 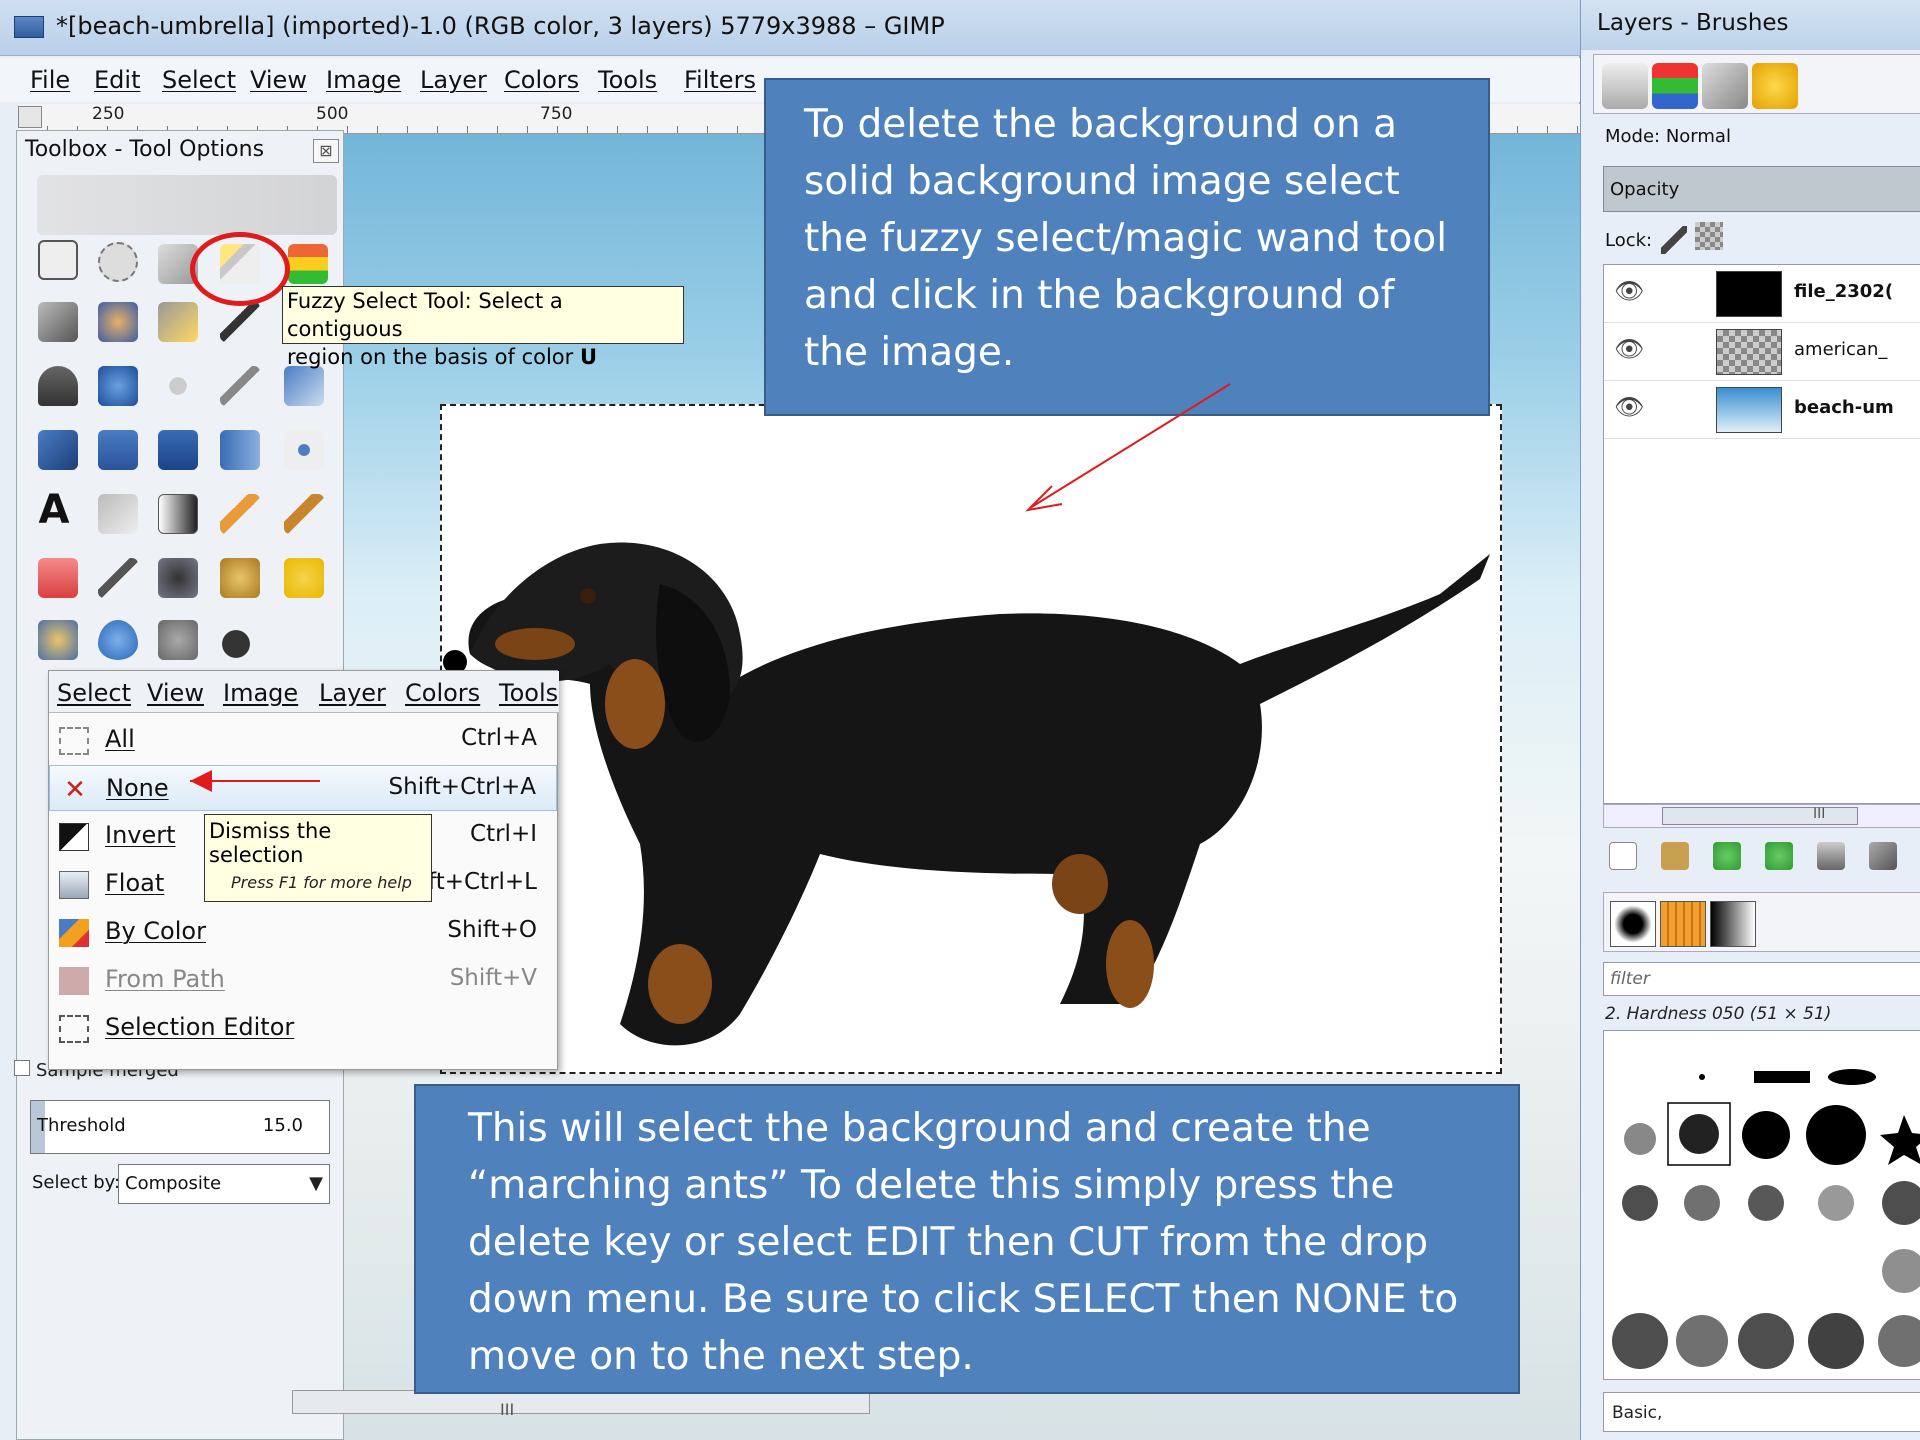 I want to click on rotate-tool-icon, so click(x=304, y=386).